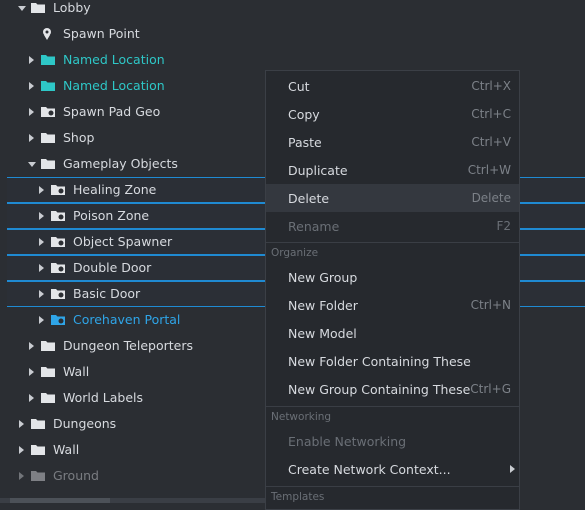 The height and width of the screenshot is (510, 585). What do you see at coordinates (292, 34) in the screenshot?
I see `tree-item-spawn-point: Spawn Point` at bounding box center [292, 34].